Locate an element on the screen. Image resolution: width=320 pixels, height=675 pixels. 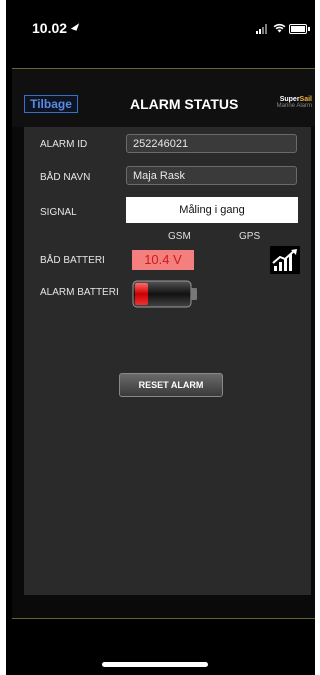
gps-label: GPS is located at coordinates (250, 236).